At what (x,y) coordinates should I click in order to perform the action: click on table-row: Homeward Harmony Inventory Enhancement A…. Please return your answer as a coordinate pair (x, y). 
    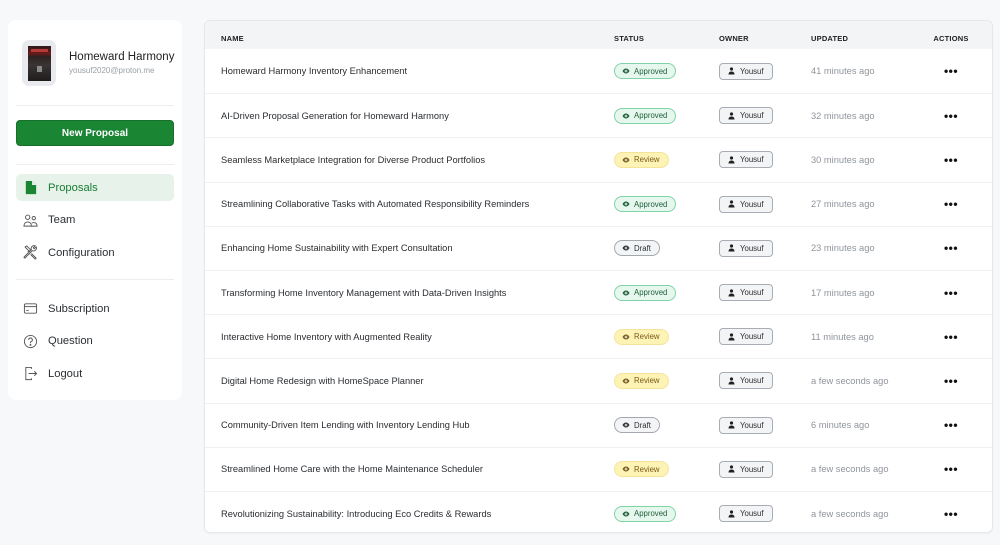
    Looking at the image, I should click on (598, 71).